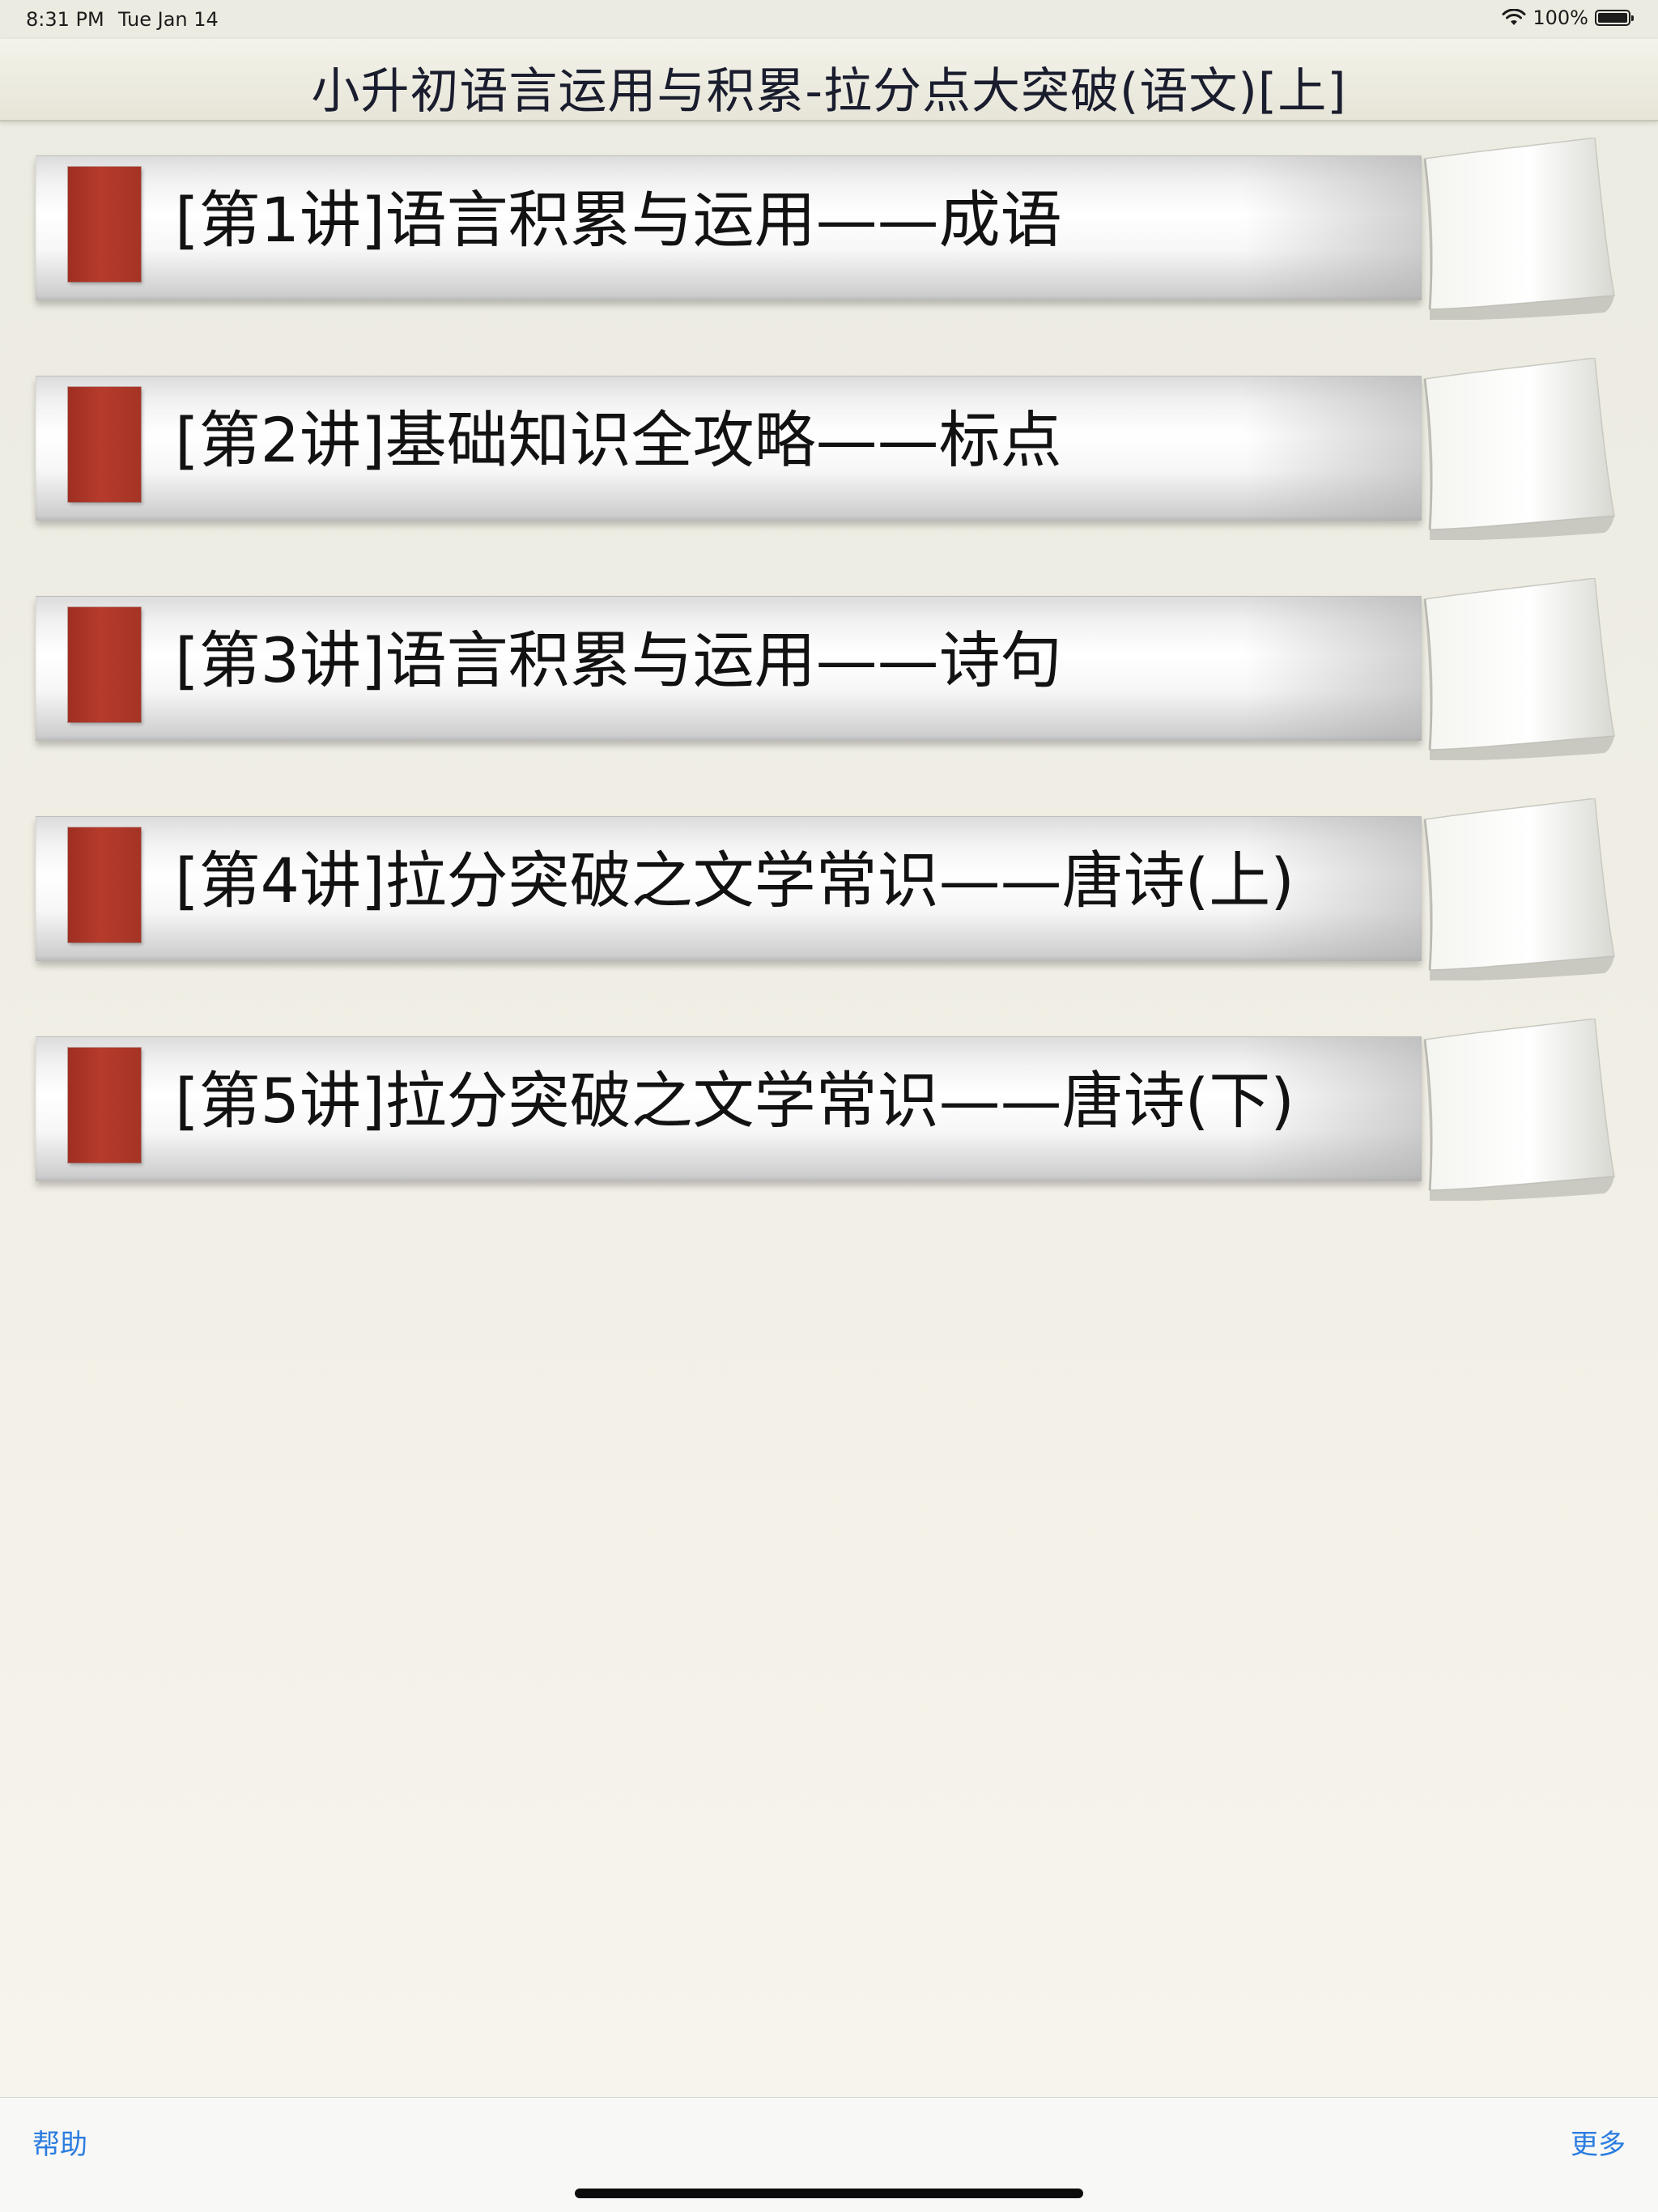  I want to click on lecture-item-3: [第3讲]语言积累与运用——诗句, so click(829, 669).